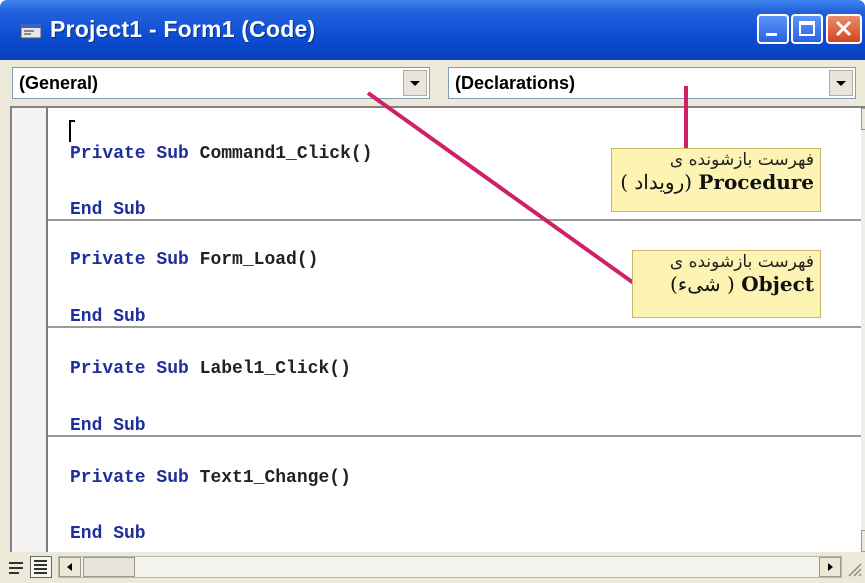 This screenshot has height=583, width=865. I want to click on callout-term: Object ( شیء), so click(726, 283).